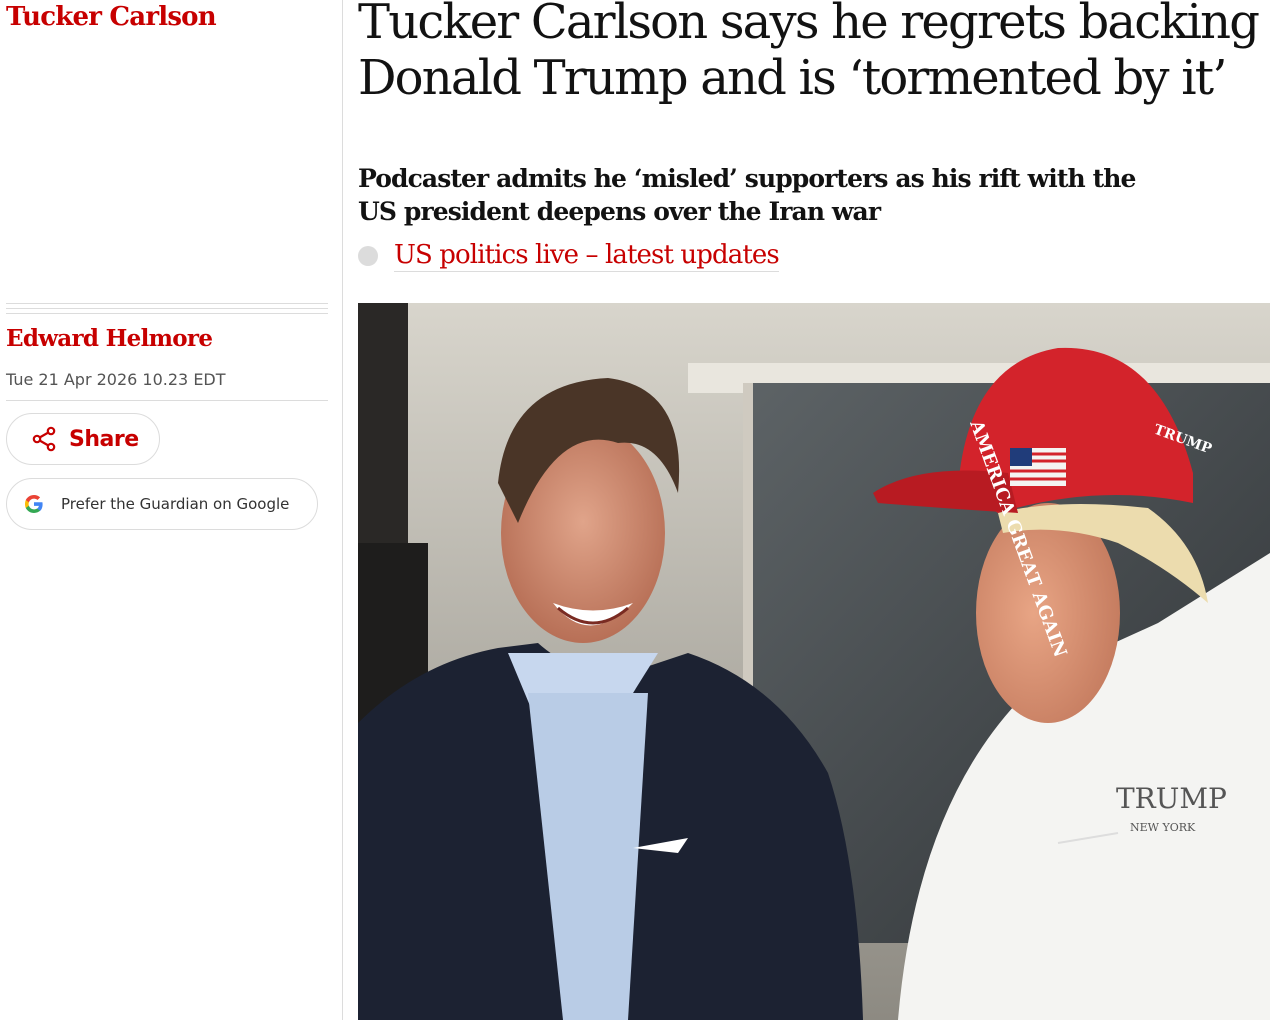 The height and width of the screenshot is (1020, 1280). I want to click on live-indicator-dot-icon, so click(368, 256).